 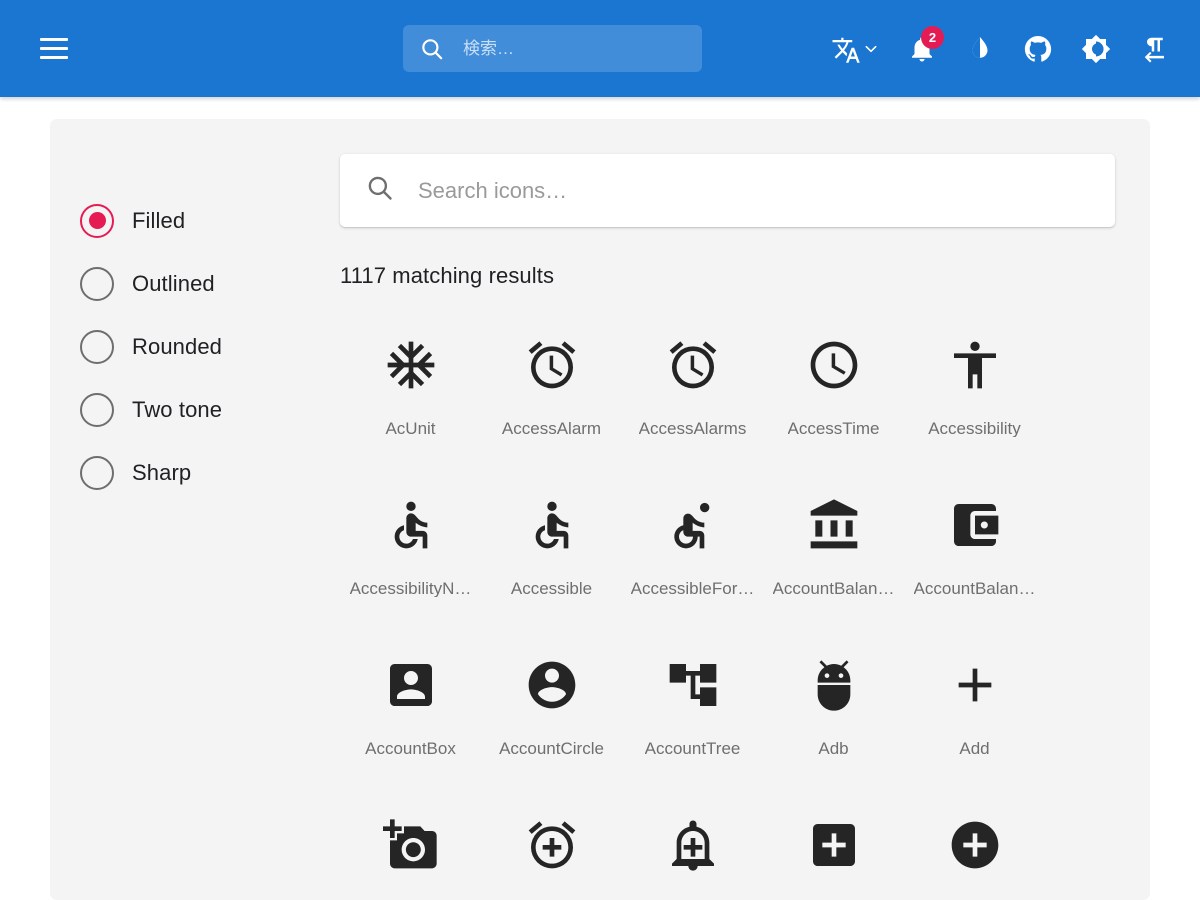 I want to click on text-direction-button, so click(x=1154, y=49).